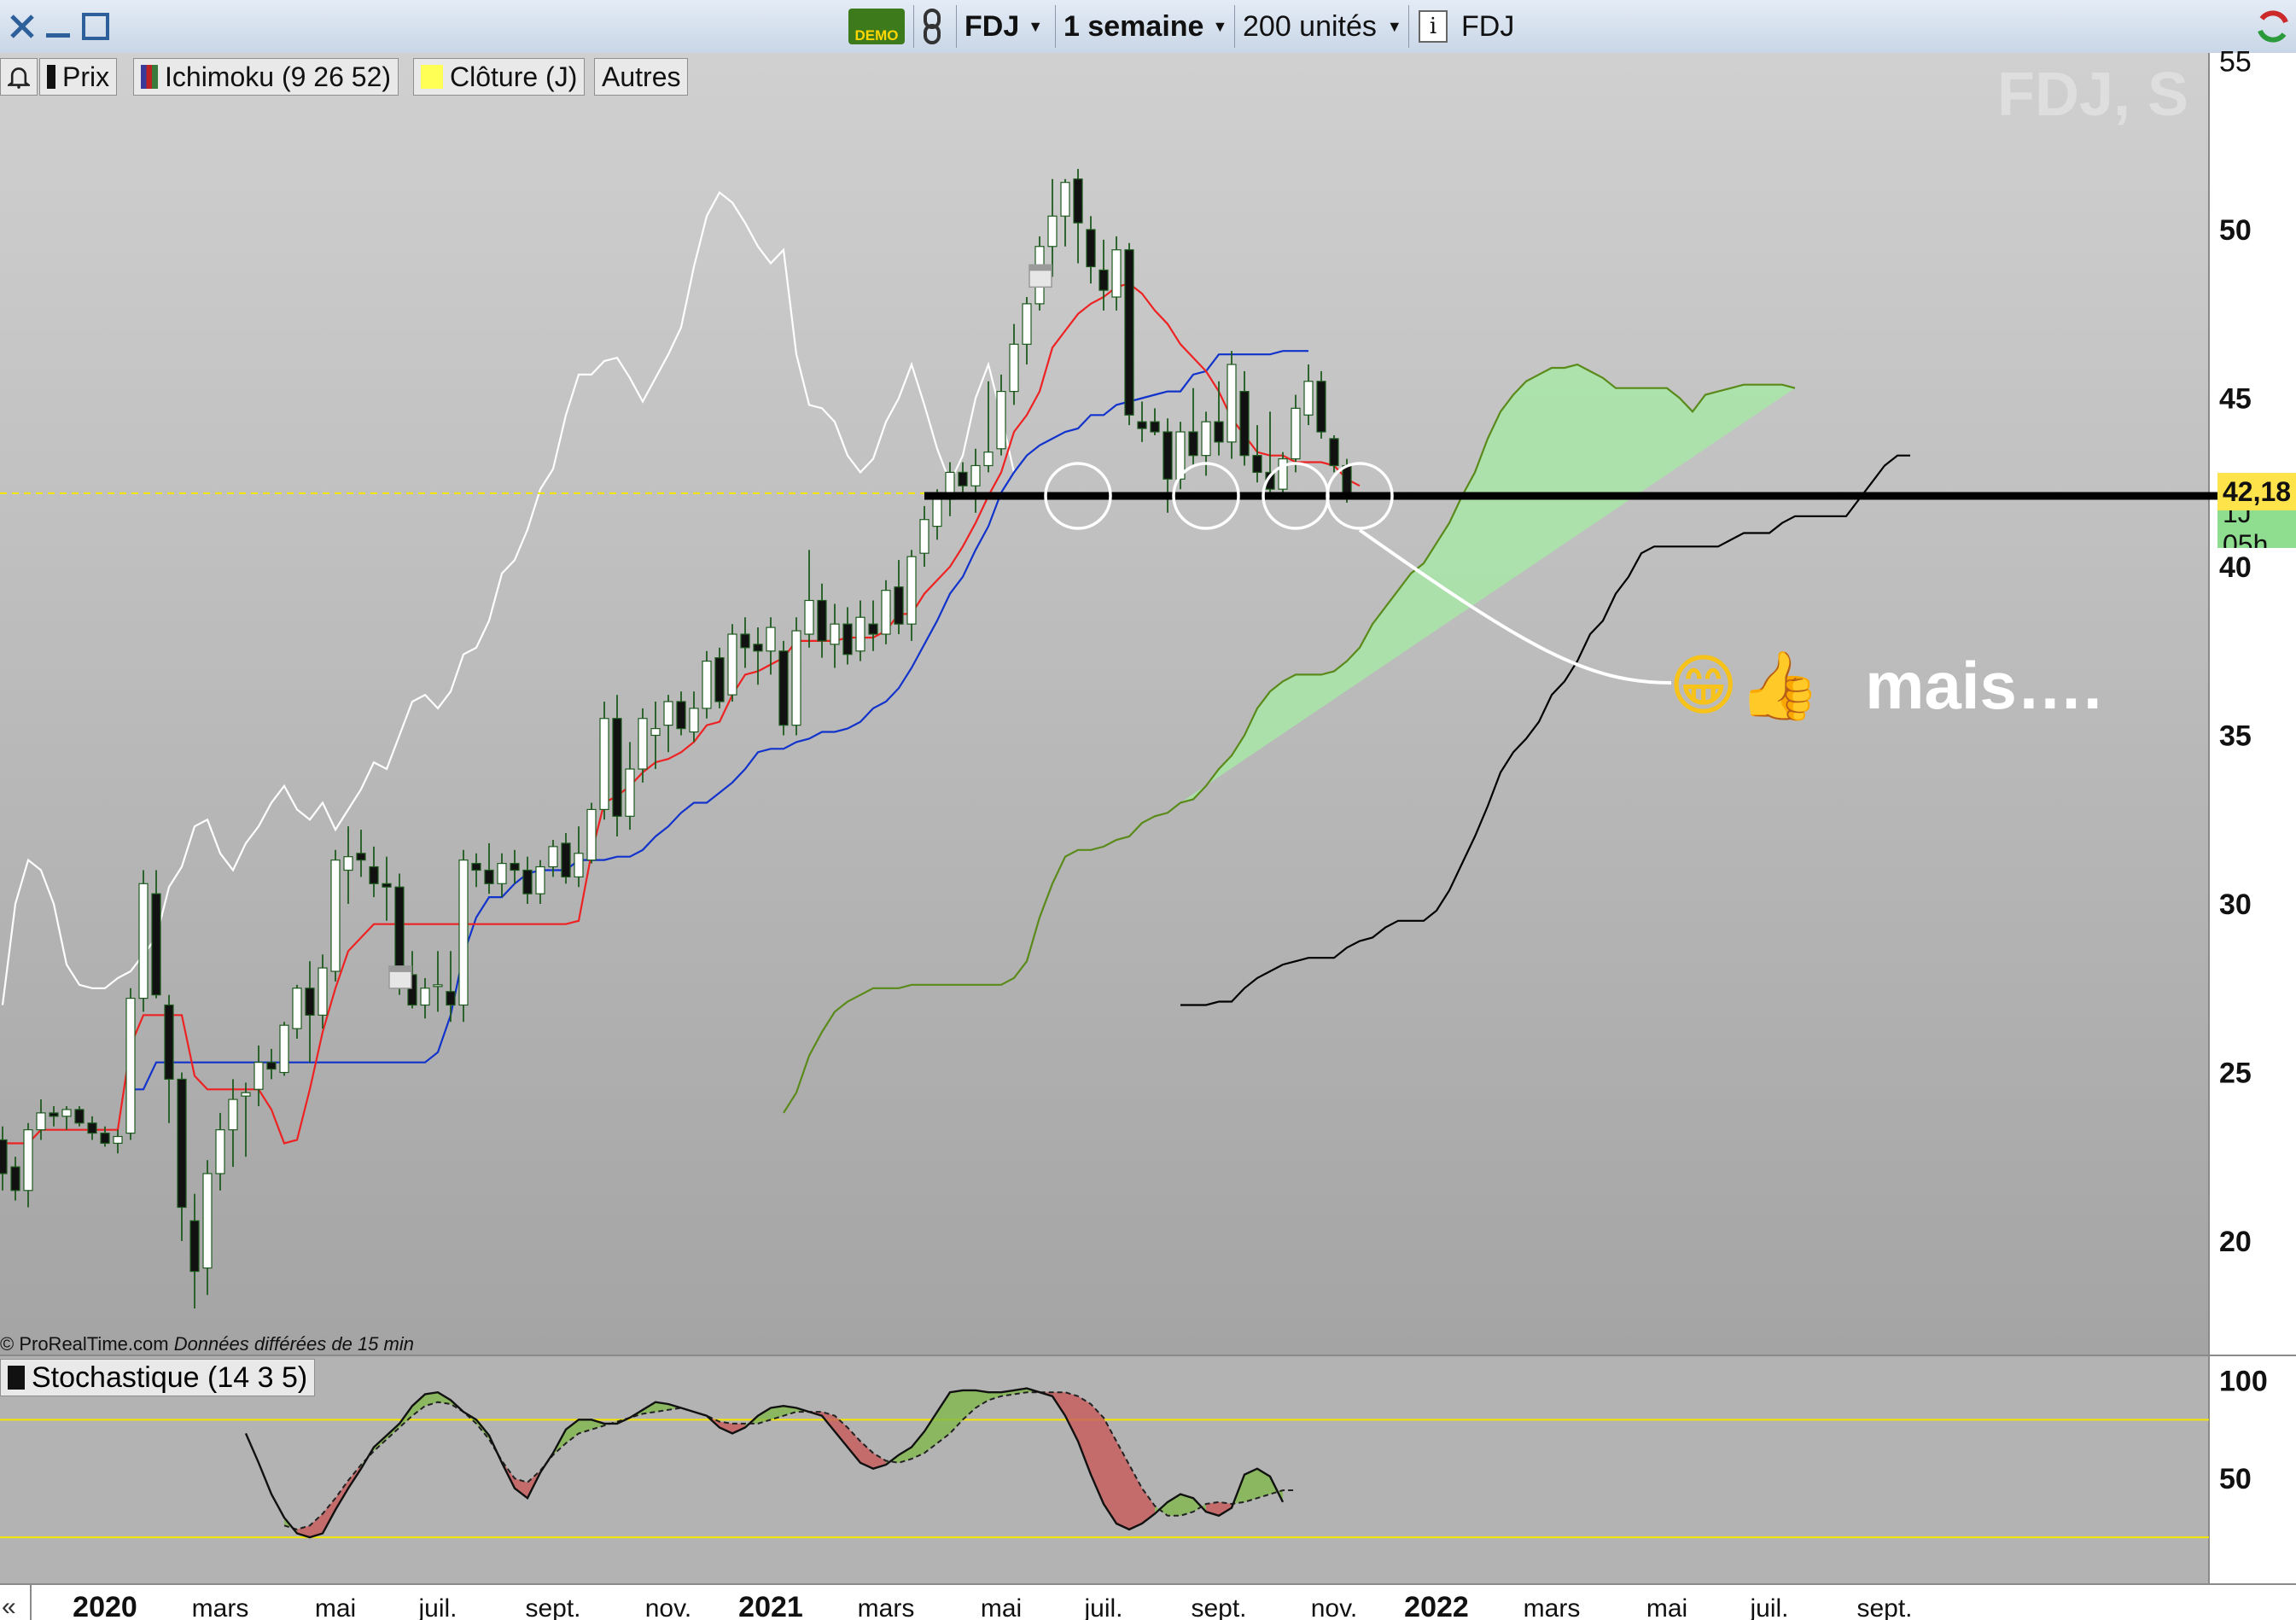 This screenshot has height=1620, width=2296. Describe the element at coordinates (79, 77) in the screenshot. I see `legend-prix: Prix` at that location.